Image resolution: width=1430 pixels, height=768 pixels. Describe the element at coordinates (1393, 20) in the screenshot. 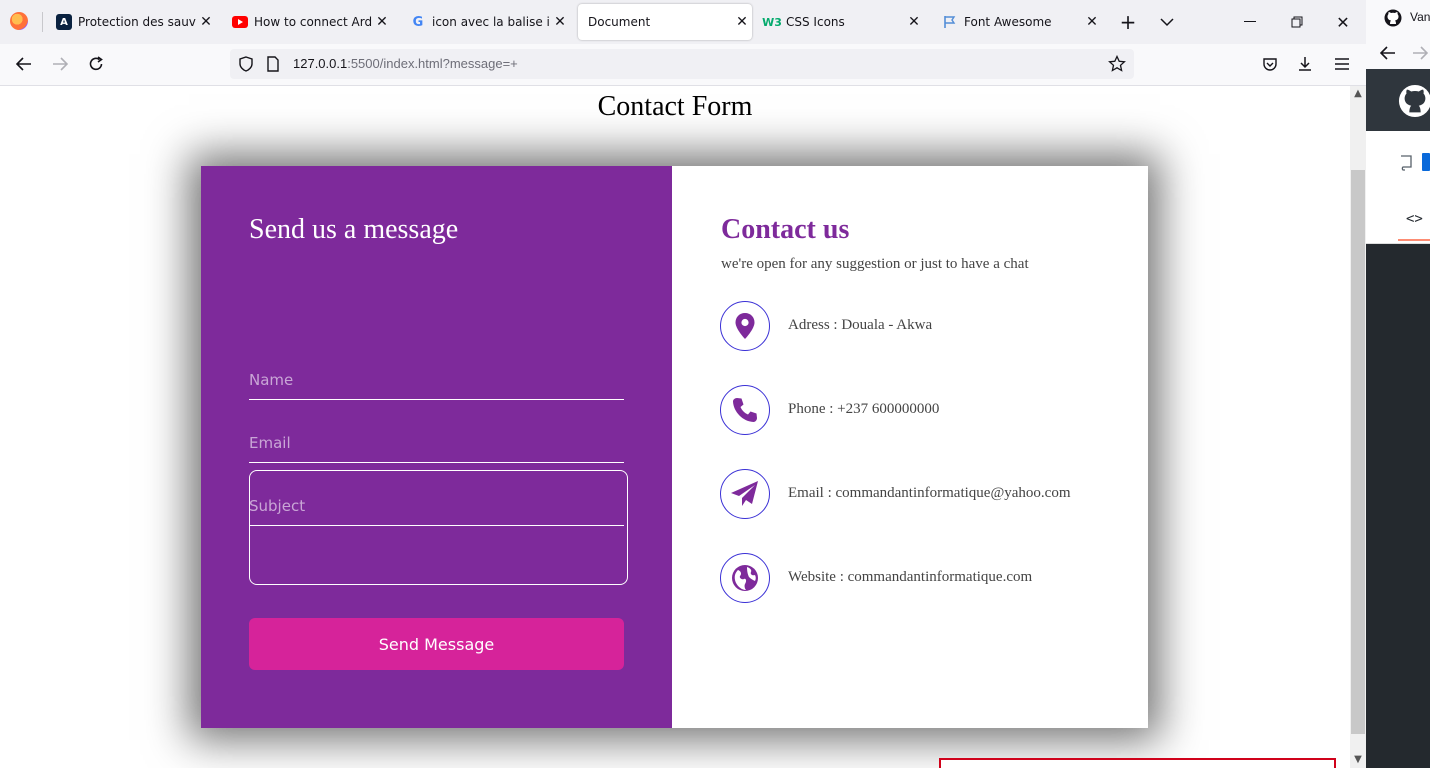

I see `github-icon` at that location.